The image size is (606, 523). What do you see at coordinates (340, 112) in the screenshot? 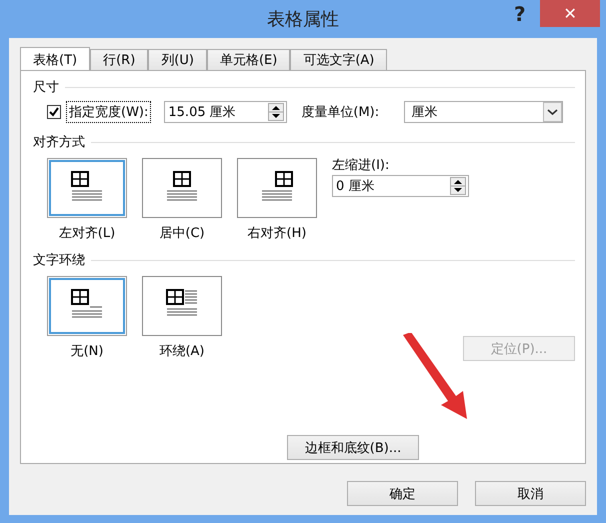
I see `field-label: 度量单位(M):` at bounding box center [340, 112].